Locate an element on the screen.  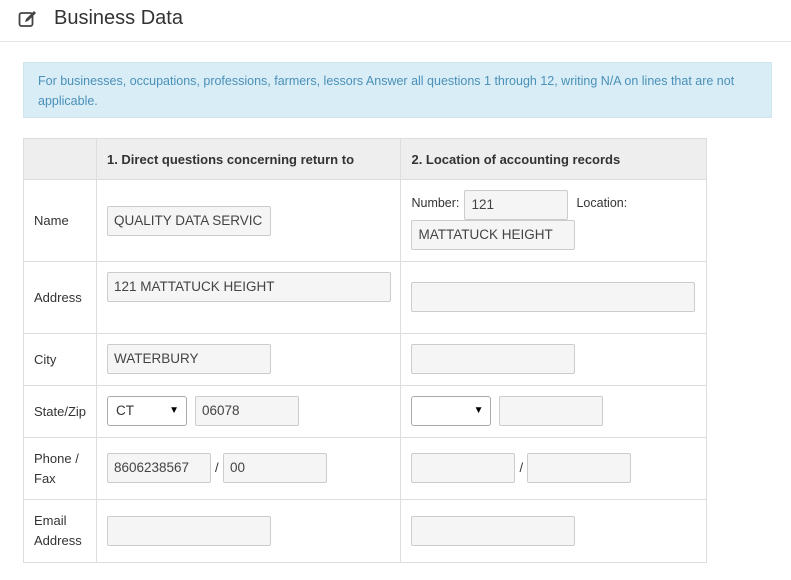
label-email: Email Address is located at coordinates (60, 531).